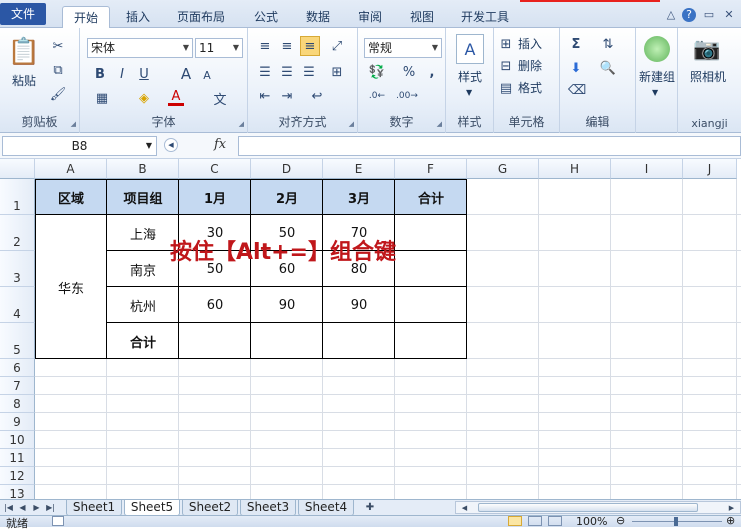 This screenshot has height=531, width=741. What do you see at coordinates (287, 169) in the screenshot?
I see `column-header: D` at bounding box center [287, 169].